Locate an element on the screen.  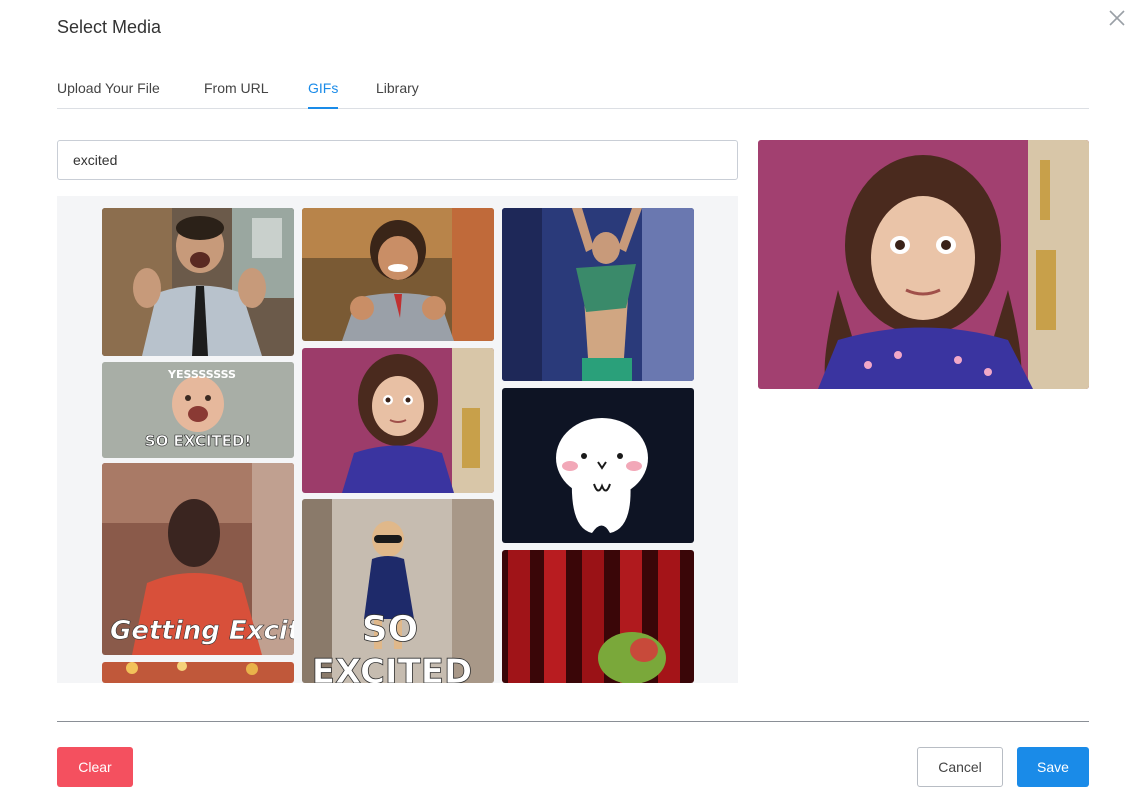
gif-cartoon-ghost is located at coordinates (598, 465).